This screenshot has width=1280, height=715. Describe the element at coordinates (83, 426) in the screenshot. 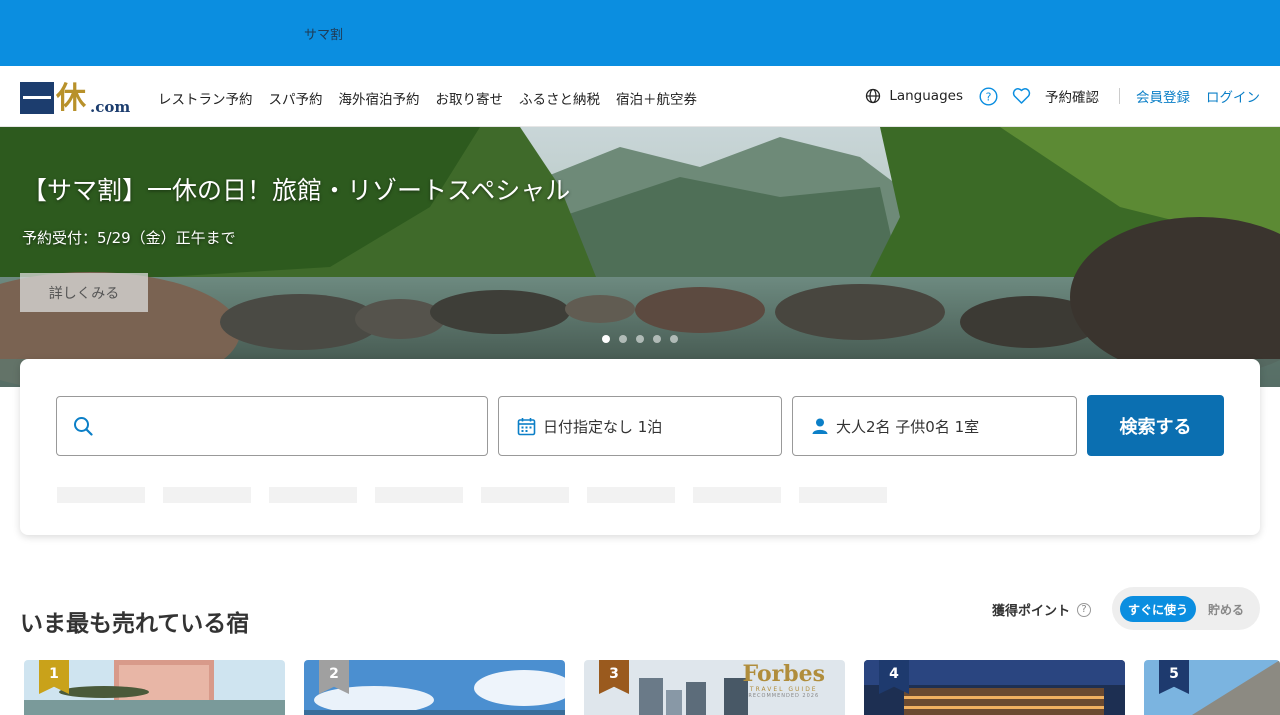

I see `search-icon` at that location.